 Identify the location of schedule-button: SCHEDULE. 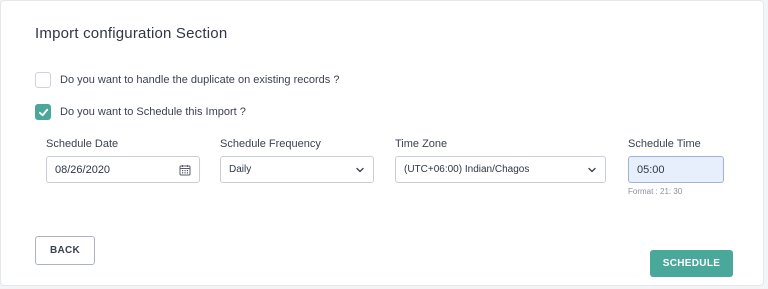
(691, 263).